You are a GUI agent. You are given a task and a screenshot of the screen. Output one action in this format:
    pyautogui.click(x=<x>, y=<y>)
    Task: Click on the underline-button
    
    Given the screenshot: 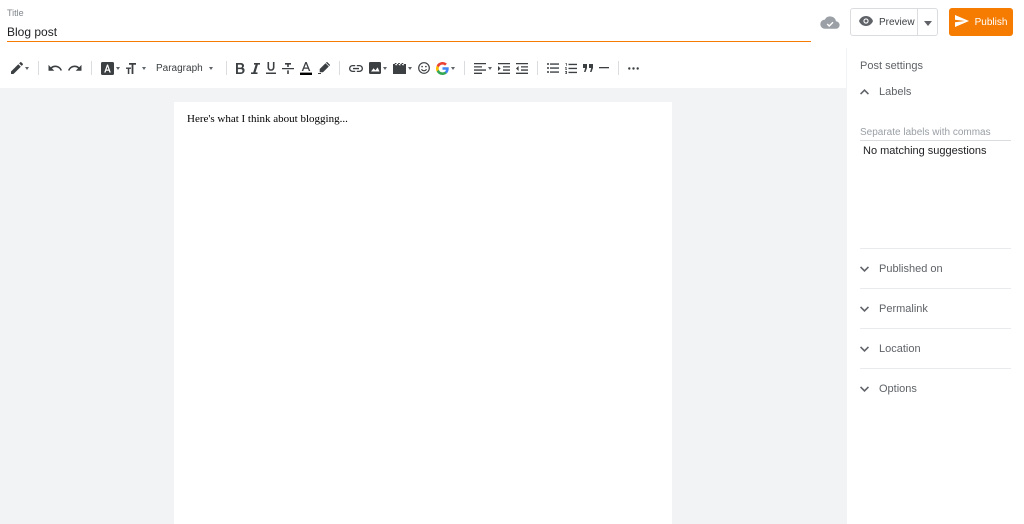 What is the action you would take?
    pyautogui.click(x=270, y=68)
    